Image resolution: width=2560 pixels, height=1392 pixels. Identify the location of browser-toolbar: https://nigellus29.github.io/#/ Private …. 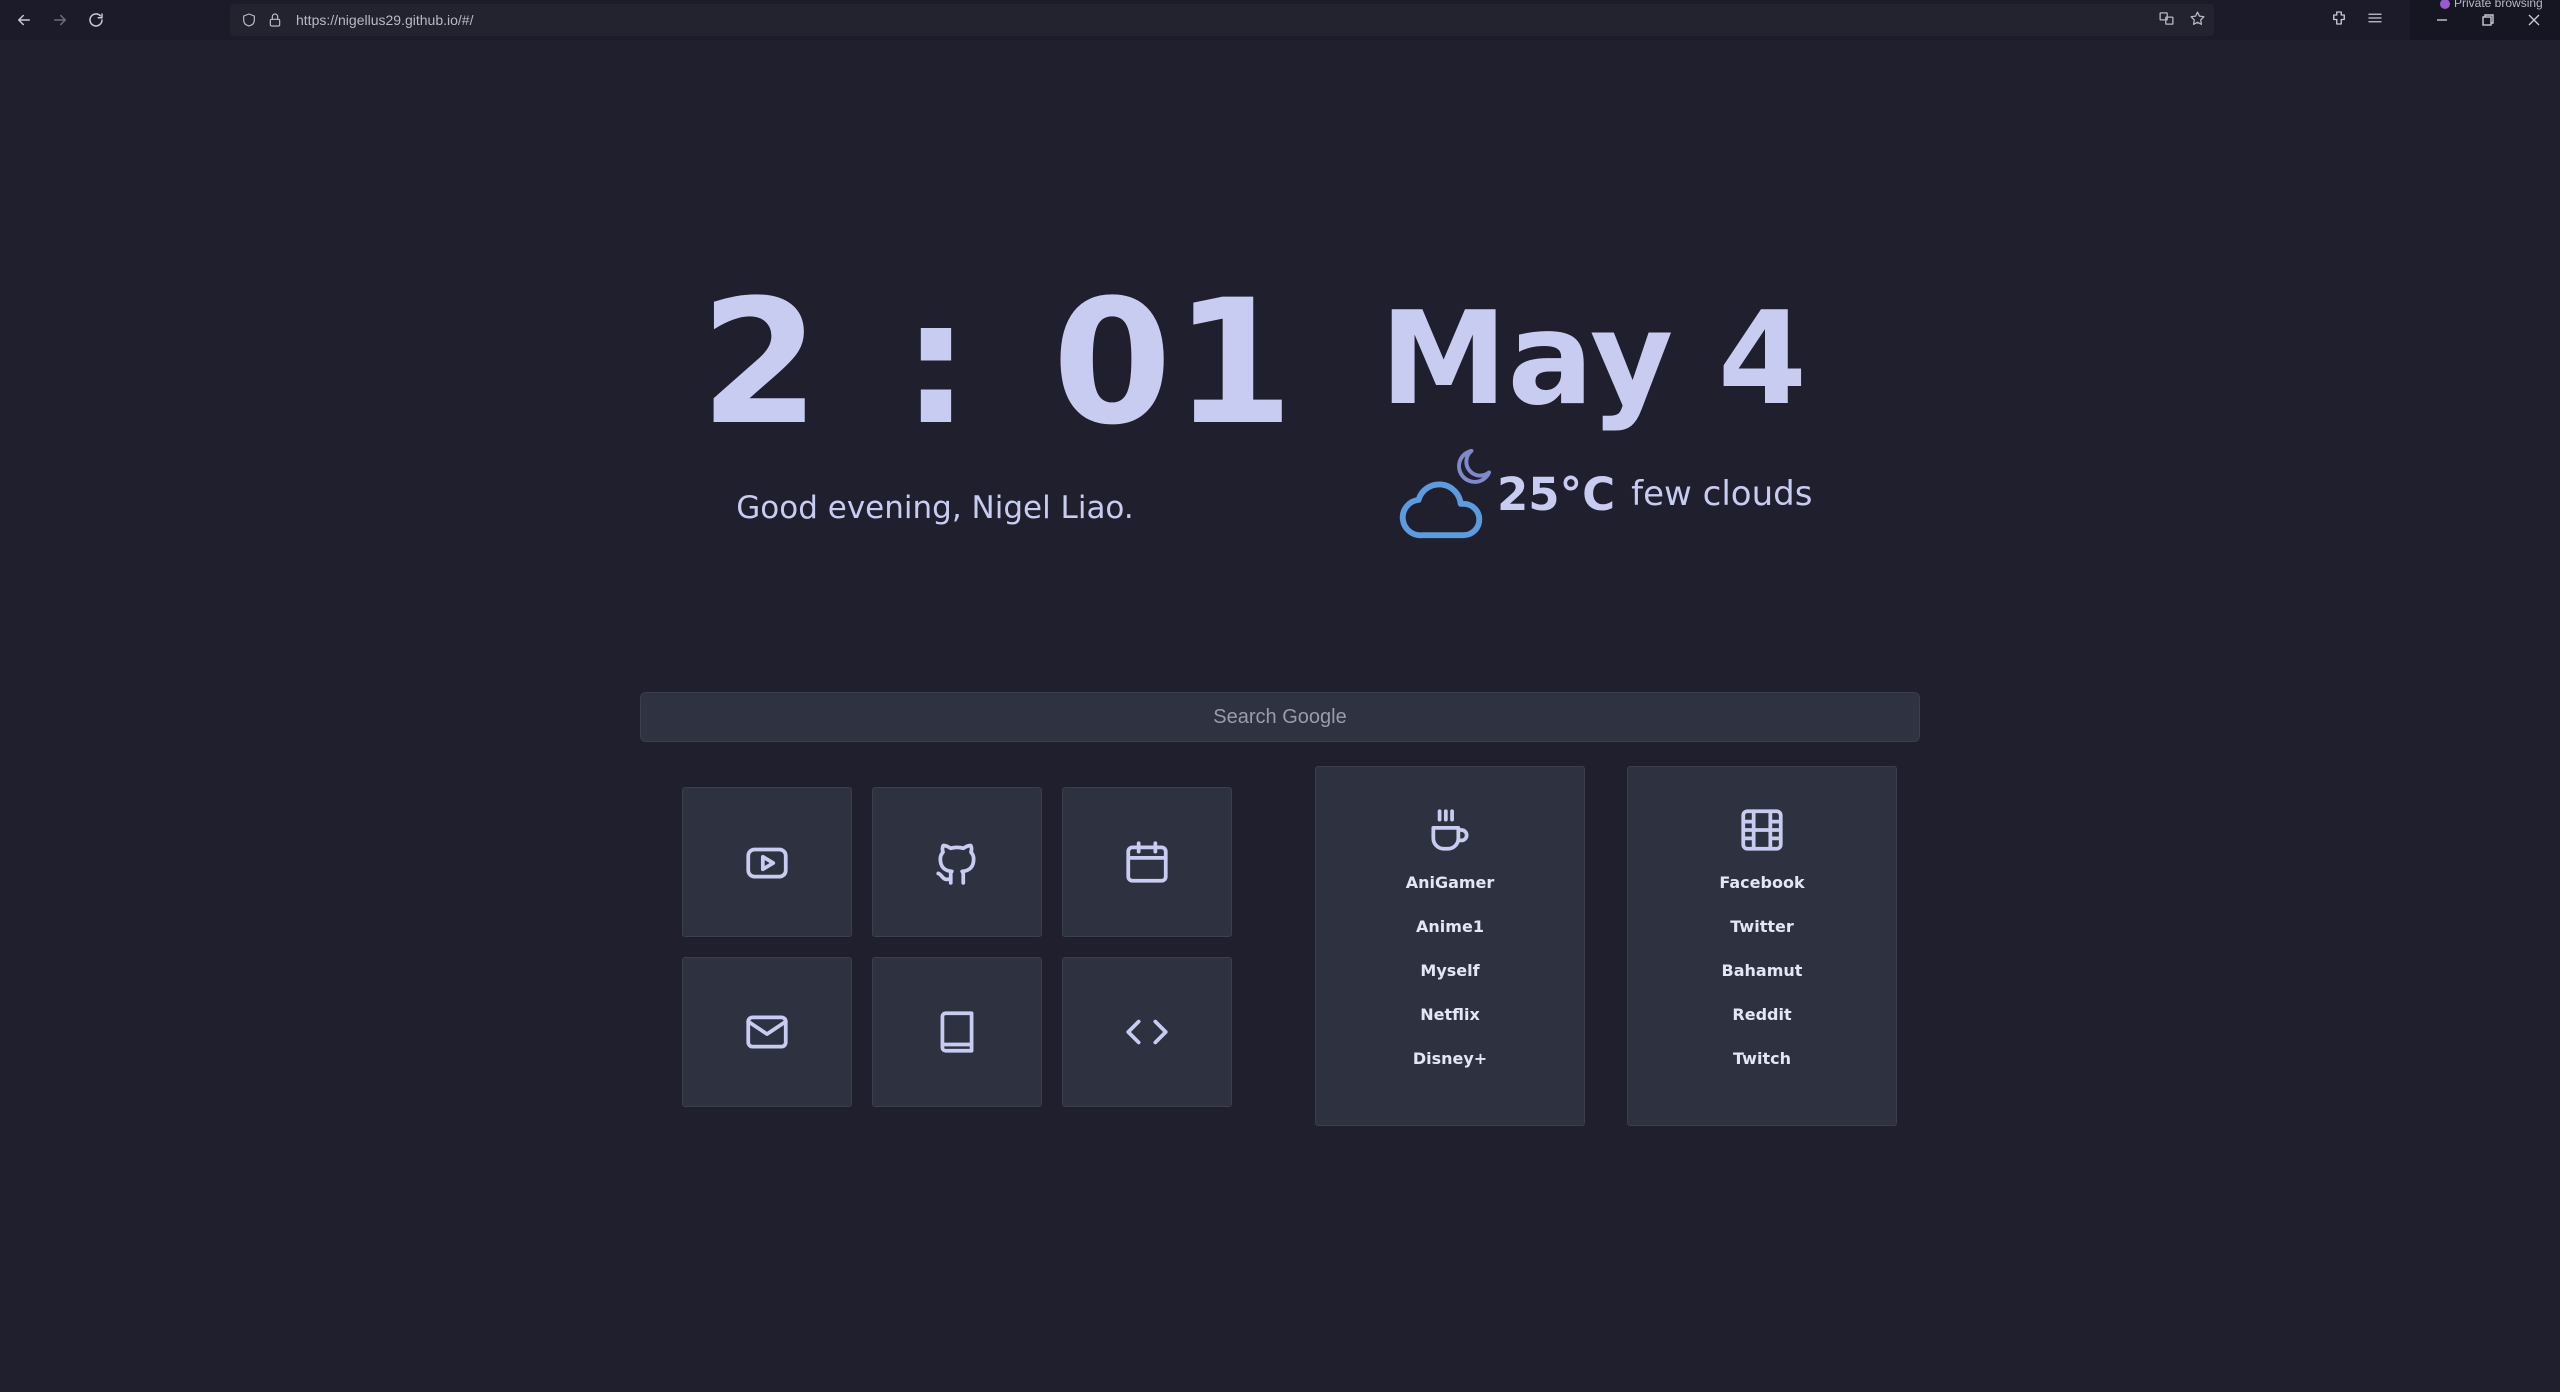
(1280, 20).